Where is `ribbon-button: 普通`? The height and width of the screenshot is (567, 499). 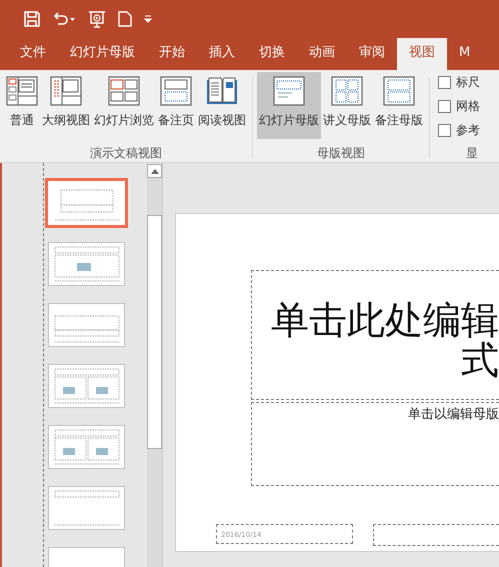
ribbon-button: 普通 is located at coordinates (22, 105).